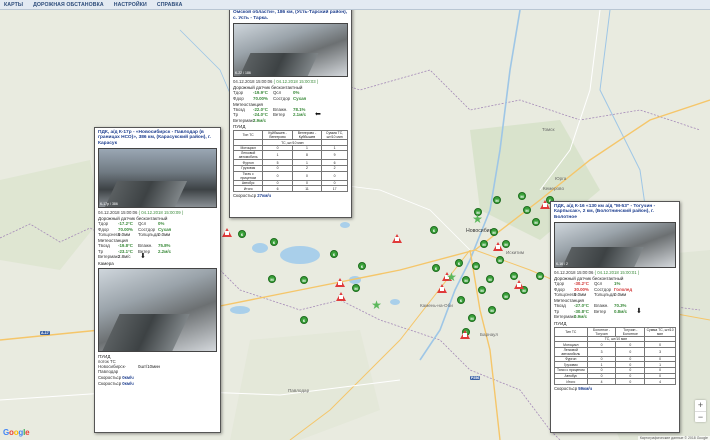  I want to click on map-footer: Картографические данные © 2018 Google, so click(673, 438).